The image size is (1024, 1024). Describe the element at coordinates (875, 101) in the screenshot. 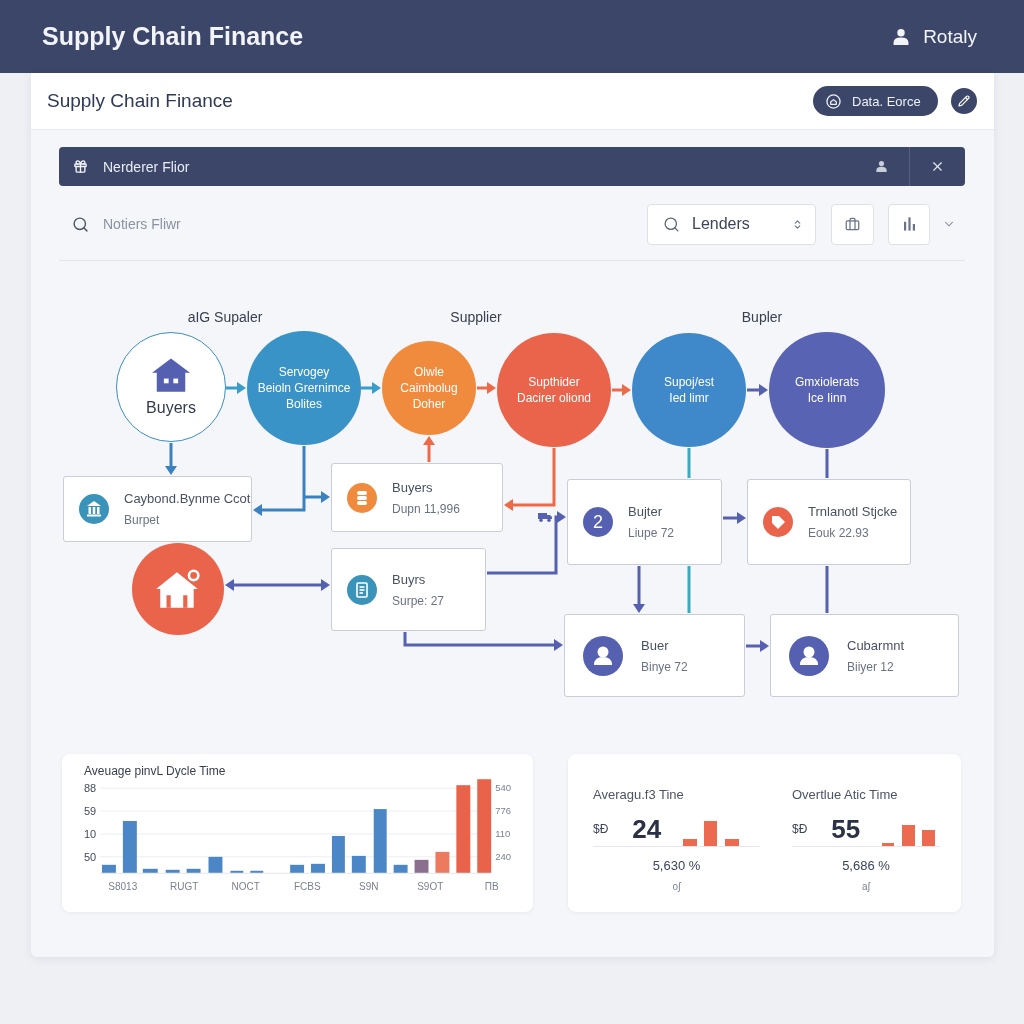

I see `data-source-button: Data. Eorce` at that location.